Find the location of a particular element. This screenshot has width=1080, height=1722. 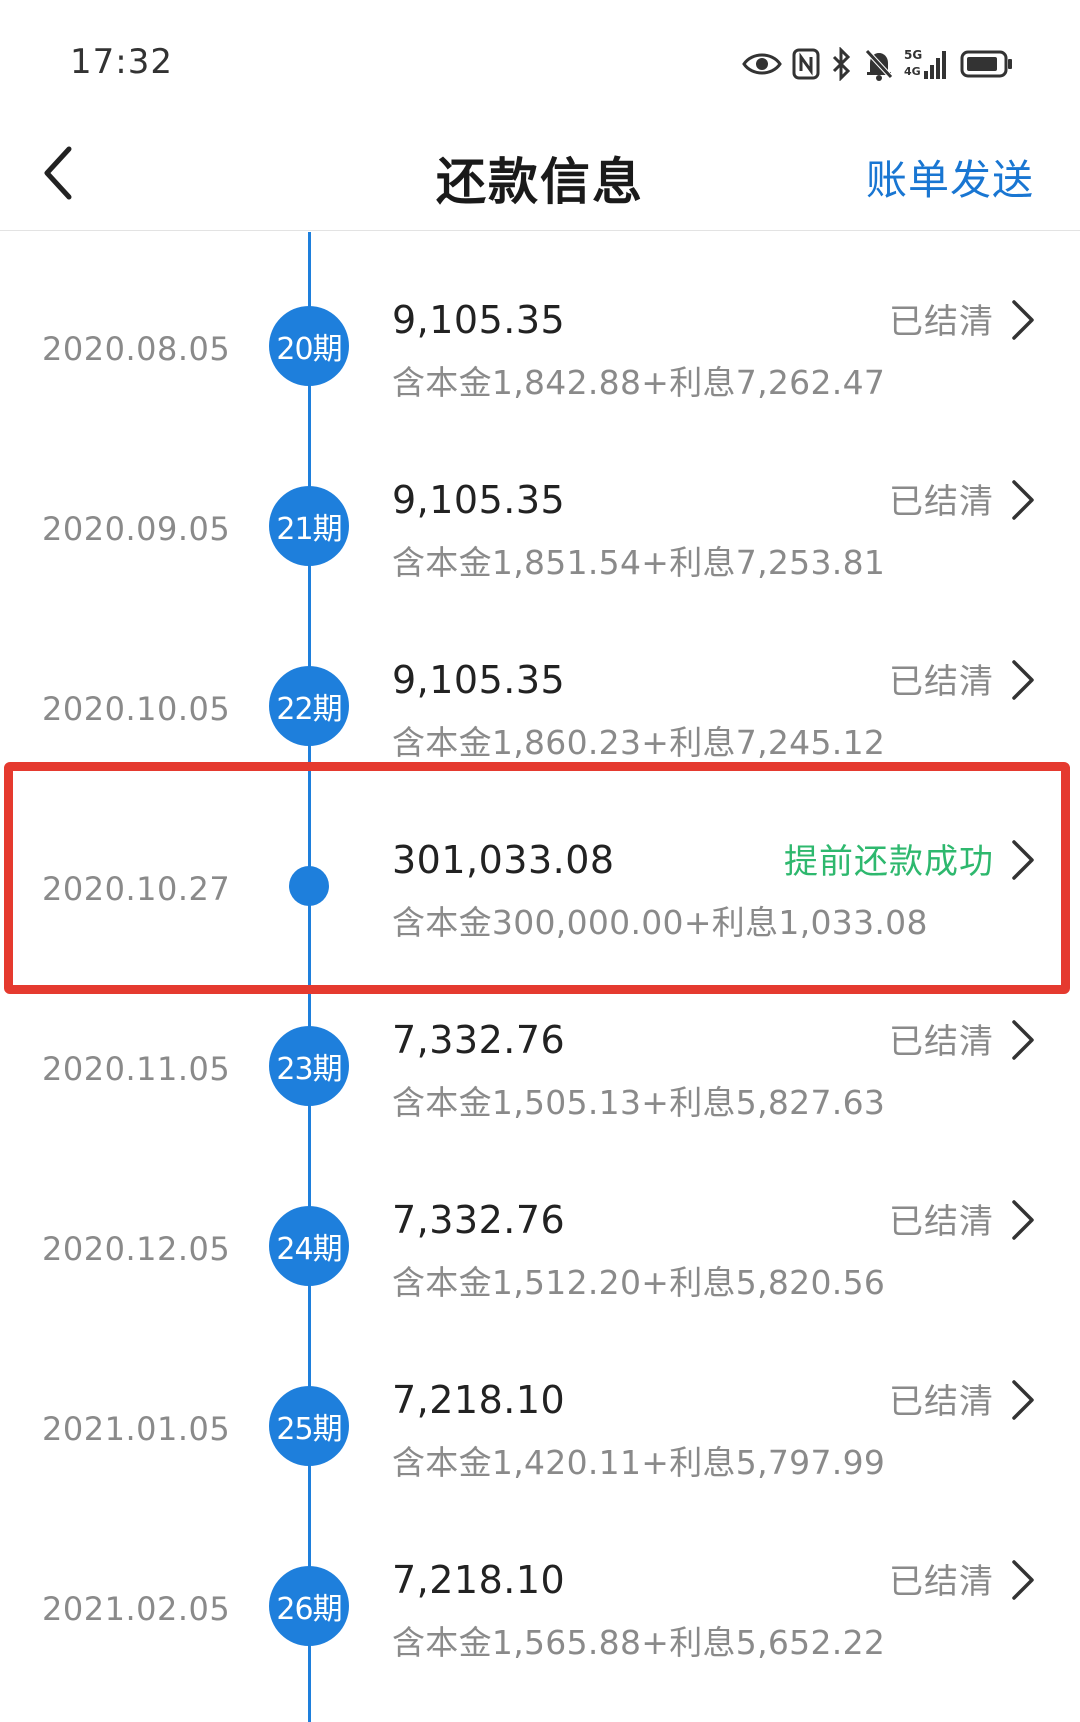

battery-icon is located at coordinates (987, 64).